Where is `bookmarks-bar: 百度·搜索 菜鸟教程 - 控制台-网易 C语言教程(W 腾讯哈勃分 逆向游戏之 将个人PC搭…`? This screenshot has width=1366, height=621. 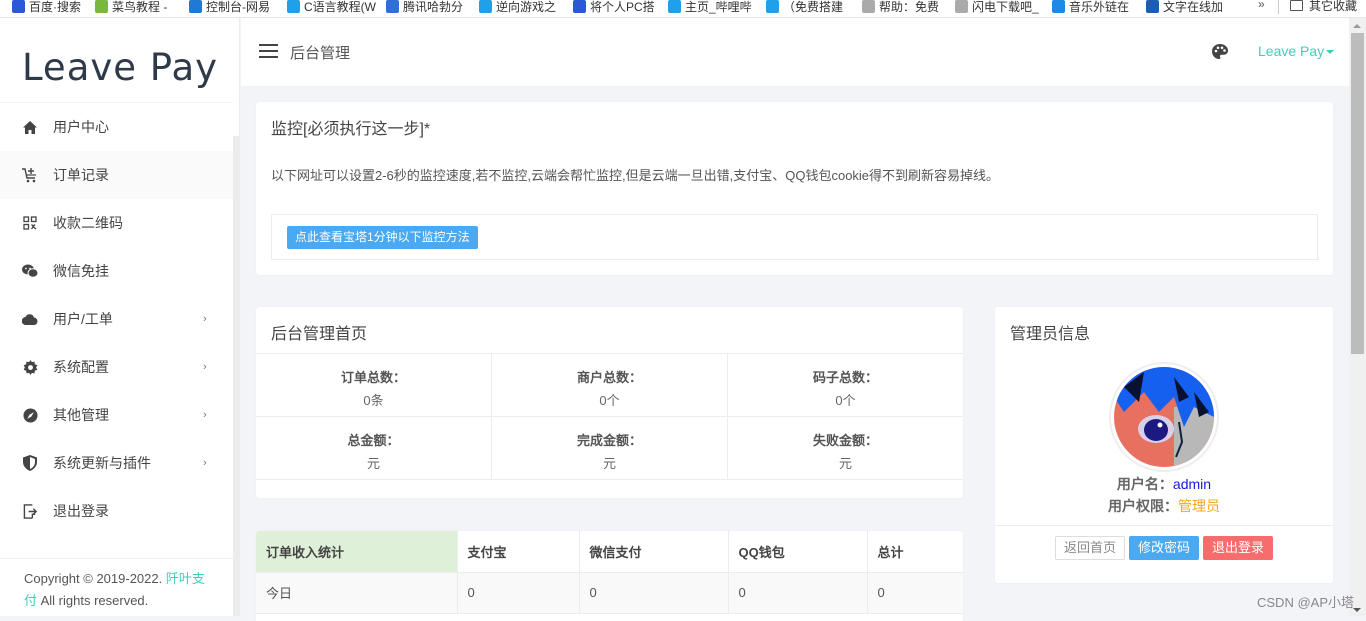 bookmarks-bar: 百度·搜索 菜鸟教程 - 控制台-网易 C语言教程(W 腾讯哈勃分 逆向游戏之 将个人PC搭… is located at coordinates (683, 9).